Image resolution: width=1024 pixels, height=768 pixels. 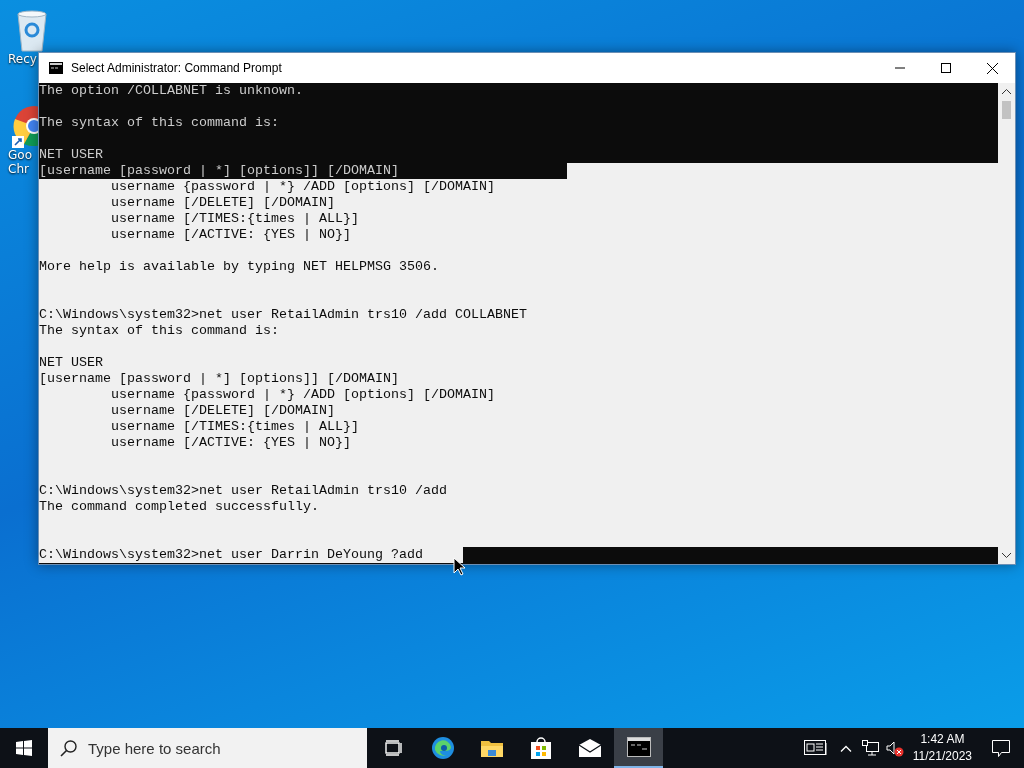 What do you see at coordinates (1006, 555) in the screenshot?
I see `scroll-down-icon` at bounding box center [1006, 555].